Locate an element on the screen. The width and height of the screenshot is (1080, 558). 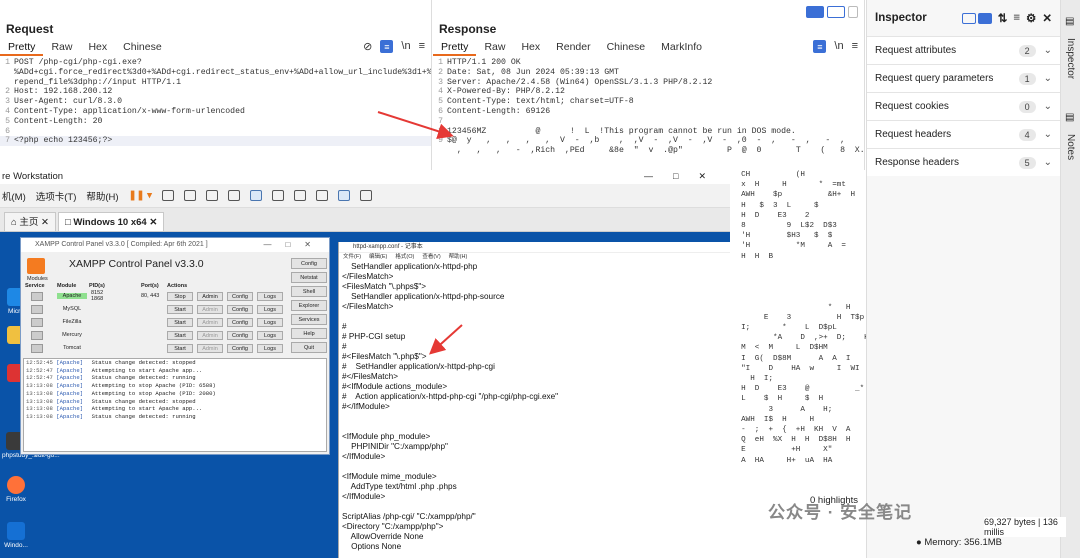
notepad-menu-item: 格式(O) is located at coordinates (404, 257).